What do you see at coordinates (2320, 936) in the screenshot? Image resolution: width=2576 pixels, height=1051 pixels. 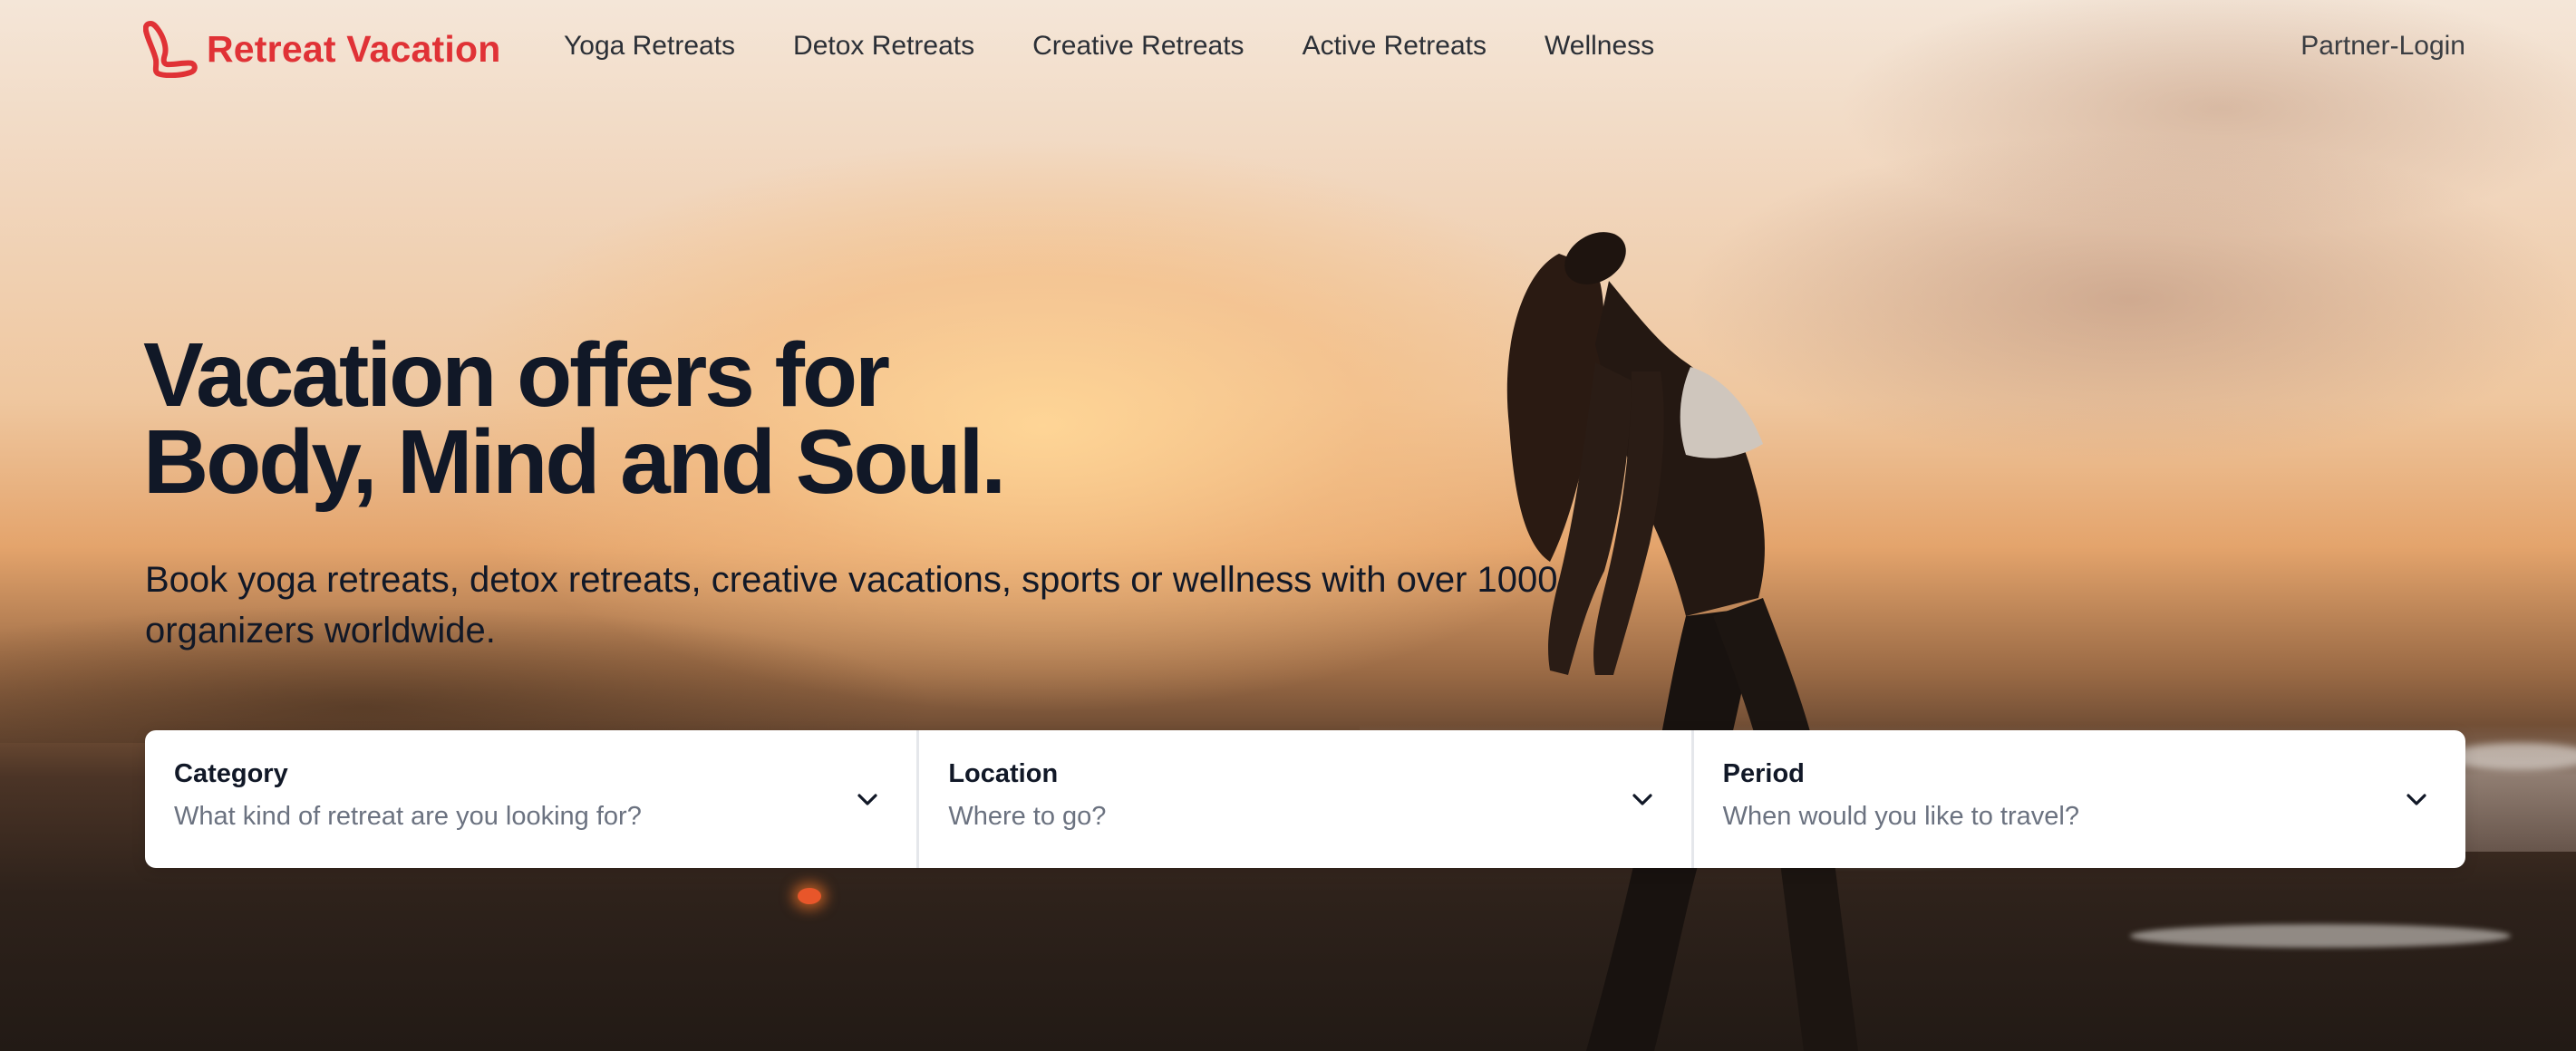 I see `wave-foam` at bounding box center [2320, 936].